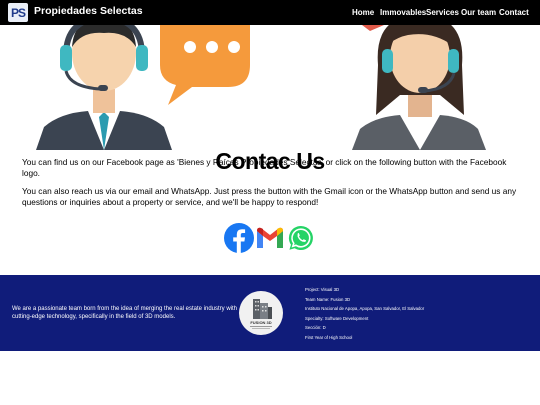  I want to click on brand-logo-text: PS, so click(18, 12).